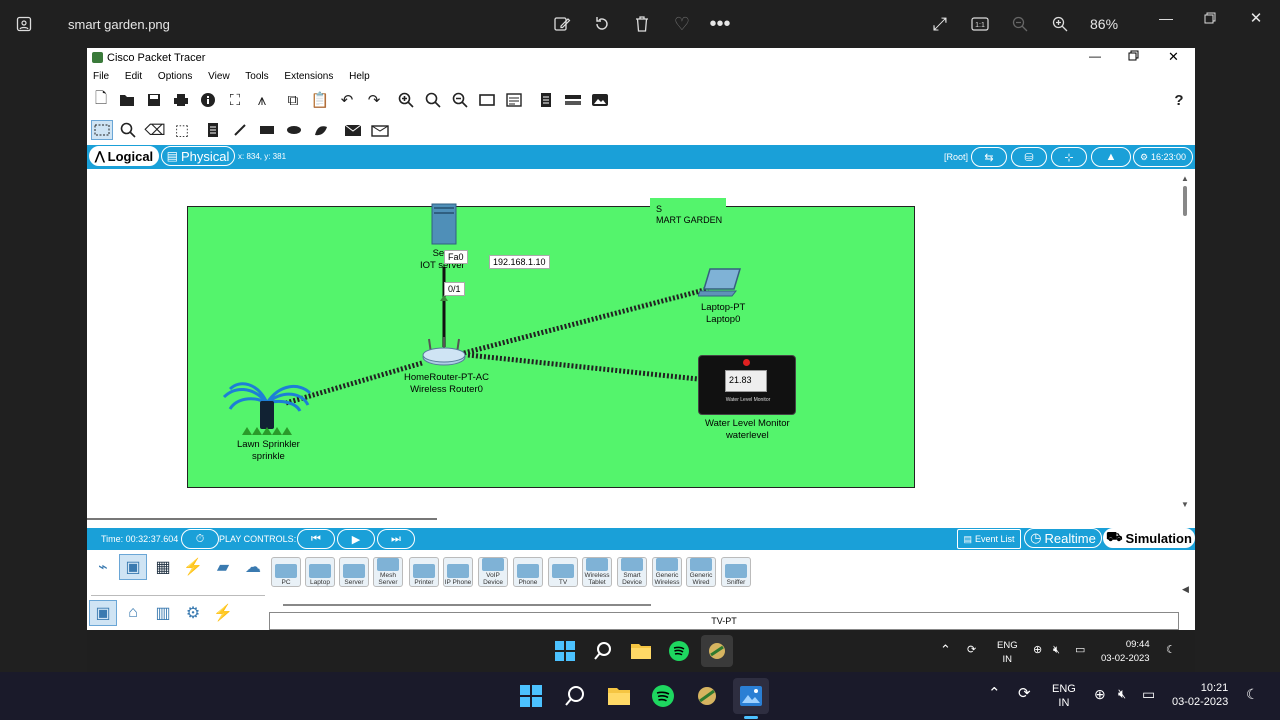 Image resolution: width=1280 pixels, height=720 pixels. What do you see at coordinates (546, 100) in the screenshot?
I see `notes-icon` at bounding box center [546, 100].